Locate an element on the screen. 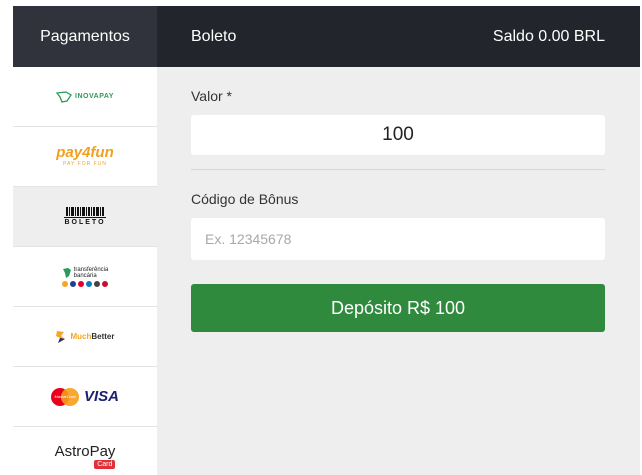  method-payfun: pay4fun PAY FOR FUN is located at coordinates (85, 157).